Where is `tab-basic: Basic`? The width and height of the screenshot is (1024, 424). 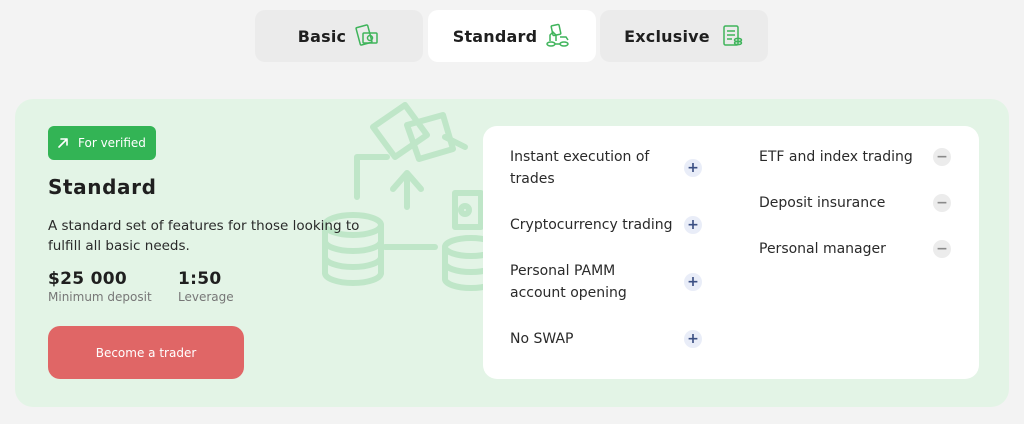 tab-basic: Basic is located at coordinates (339, 36).